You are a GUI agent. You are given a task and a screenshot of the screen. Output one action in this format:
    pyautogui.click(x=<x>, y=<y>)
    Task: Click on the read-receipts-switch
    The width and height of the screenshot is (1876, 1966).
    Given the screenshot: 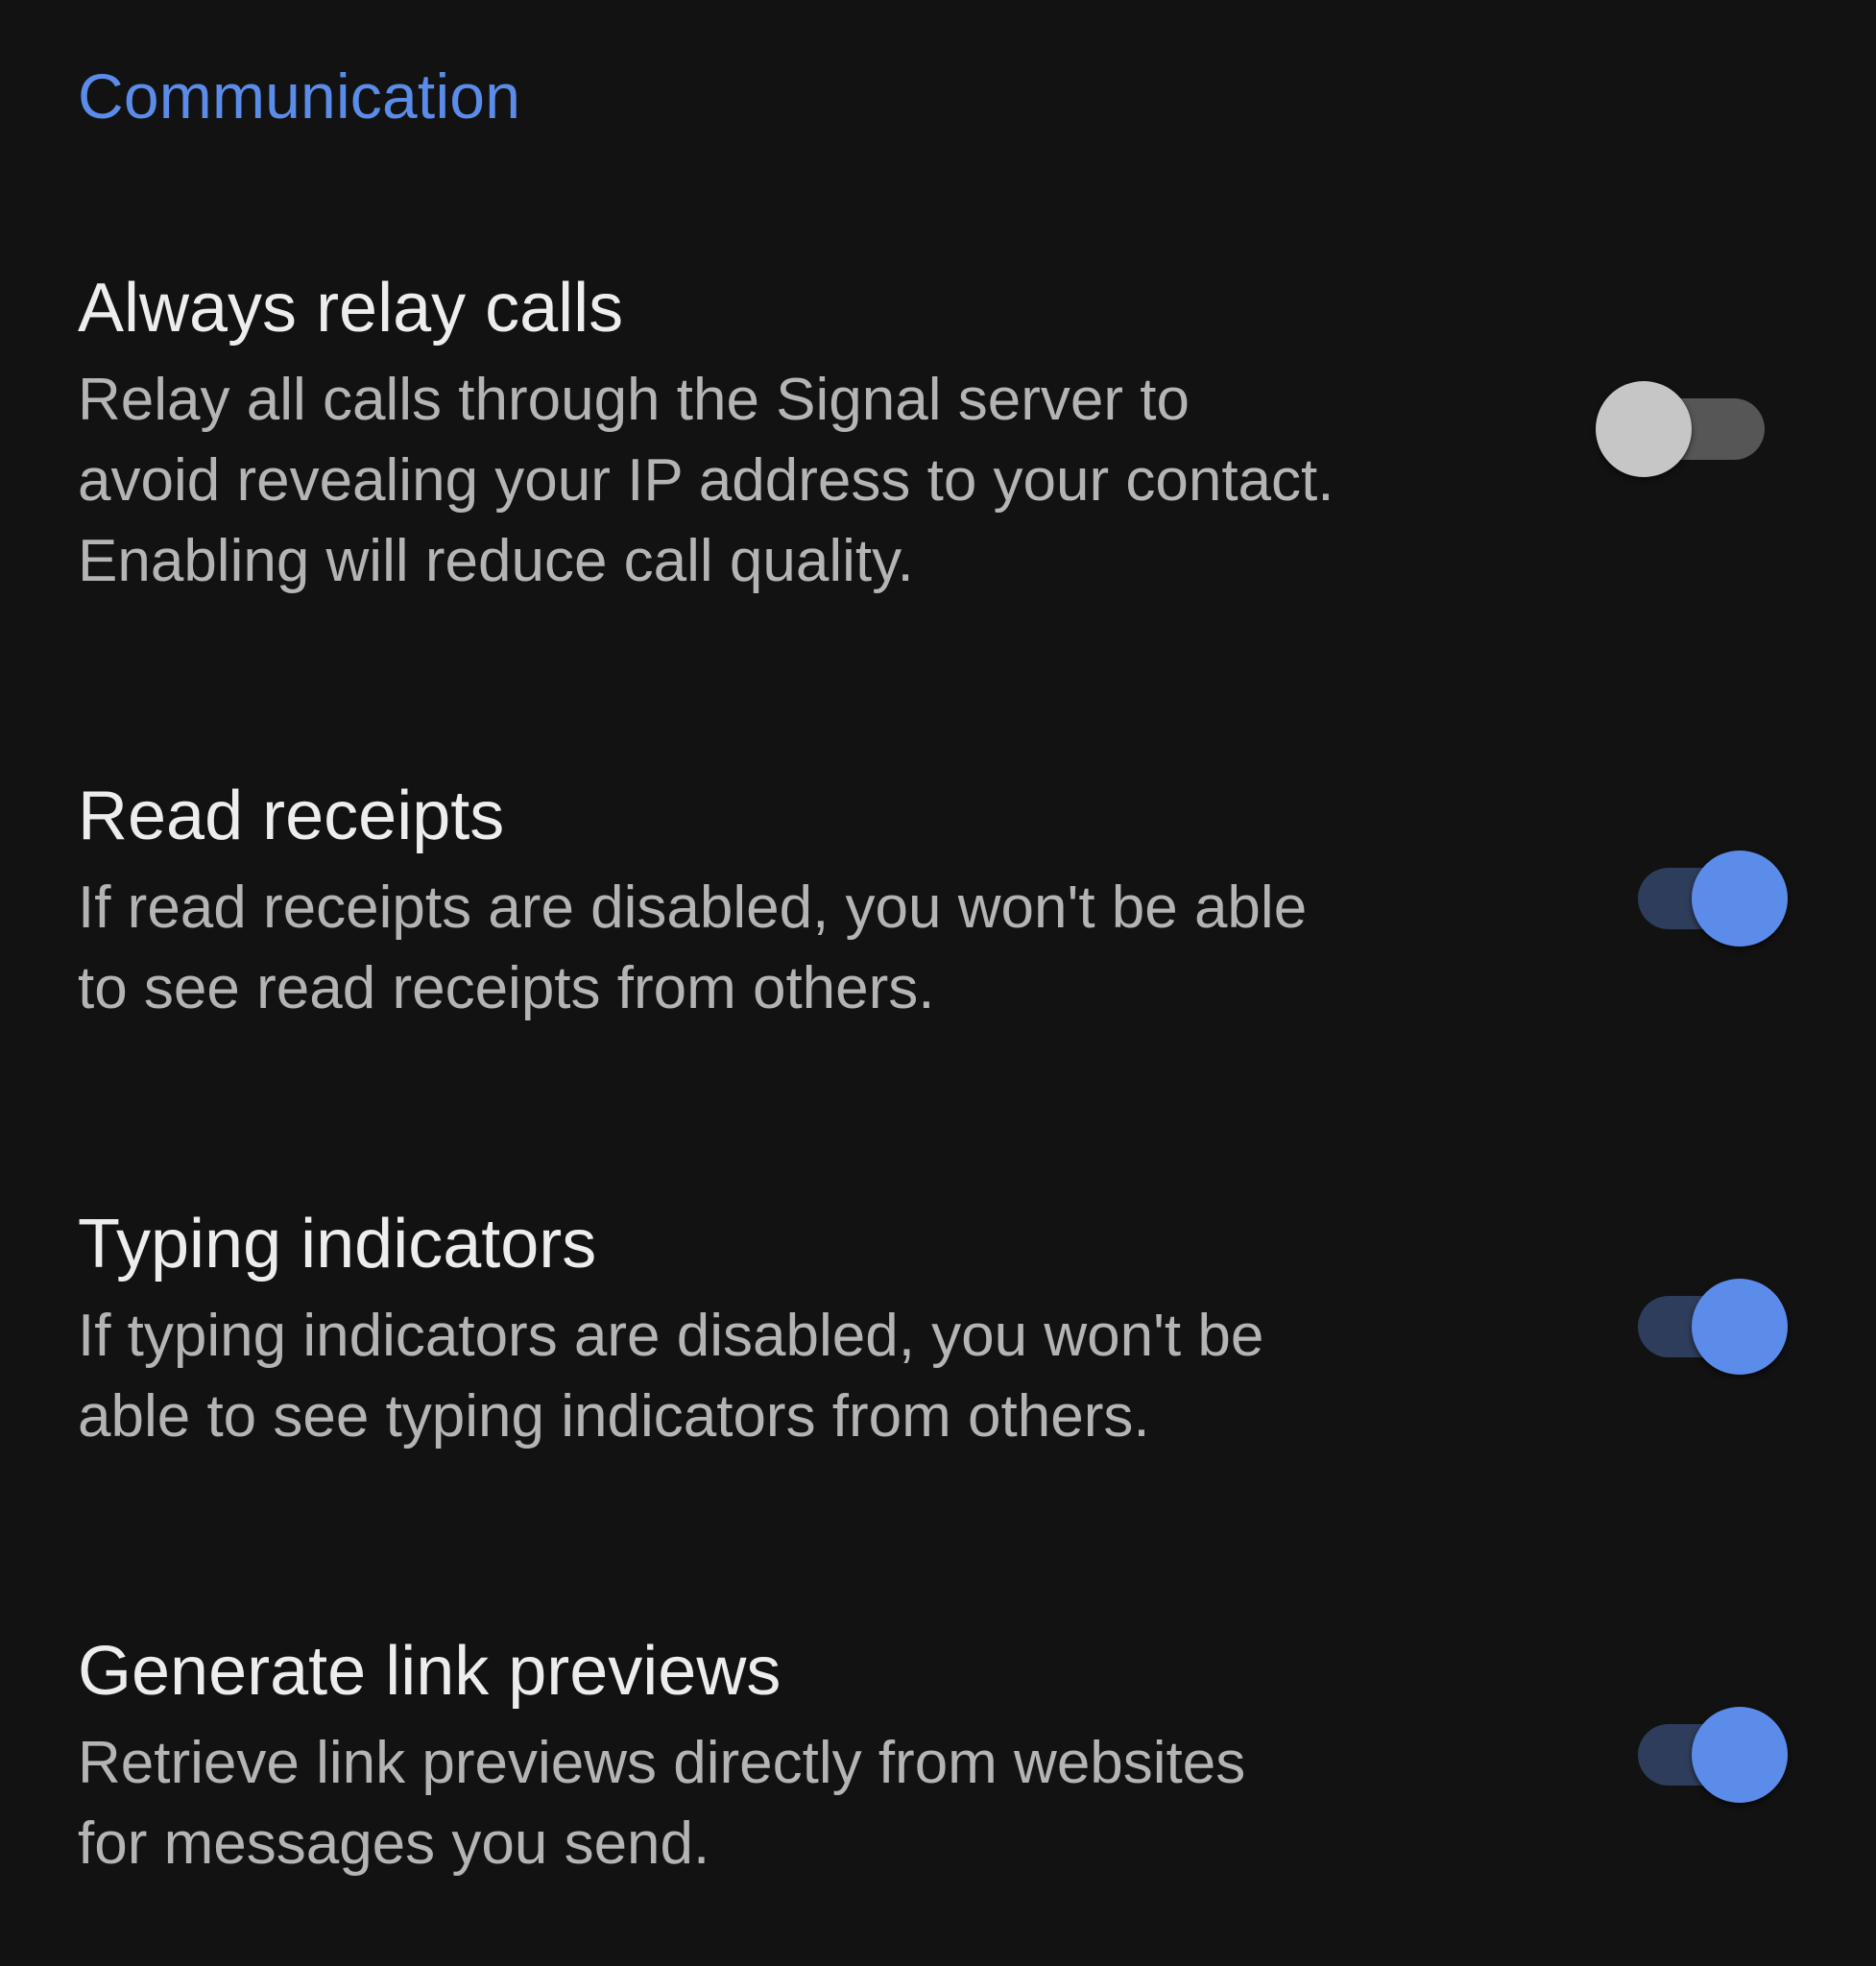 What is the action you would take?
    pyautogui.click(x=1696, y=898)
    